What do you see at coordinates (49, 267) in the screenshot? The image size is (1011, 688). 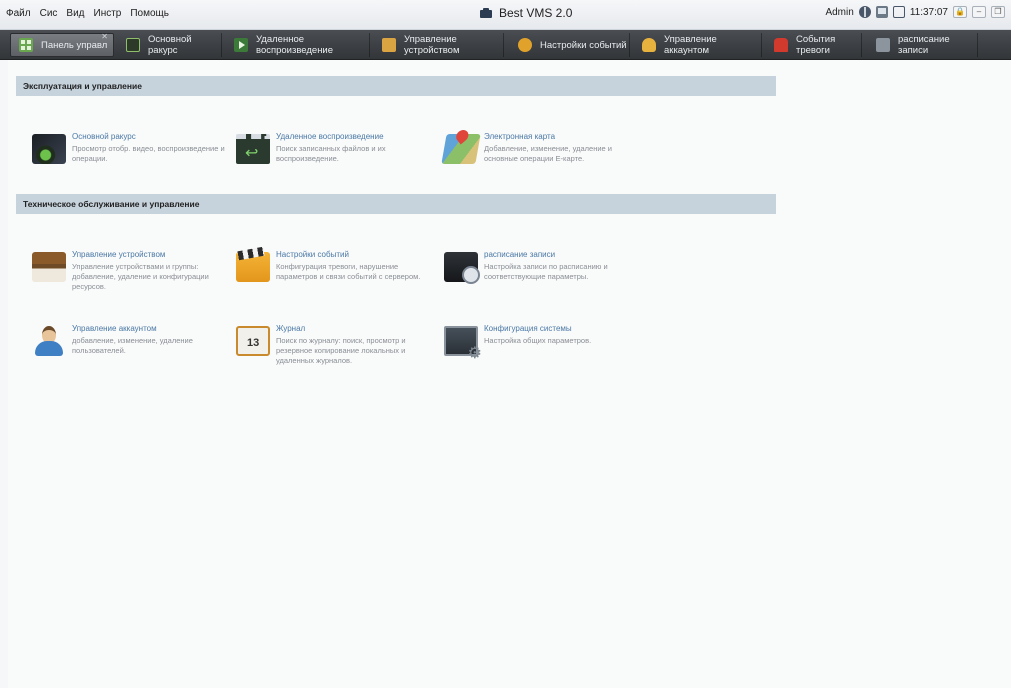 I see `device-management-icon` at bounding box center [49, 267].